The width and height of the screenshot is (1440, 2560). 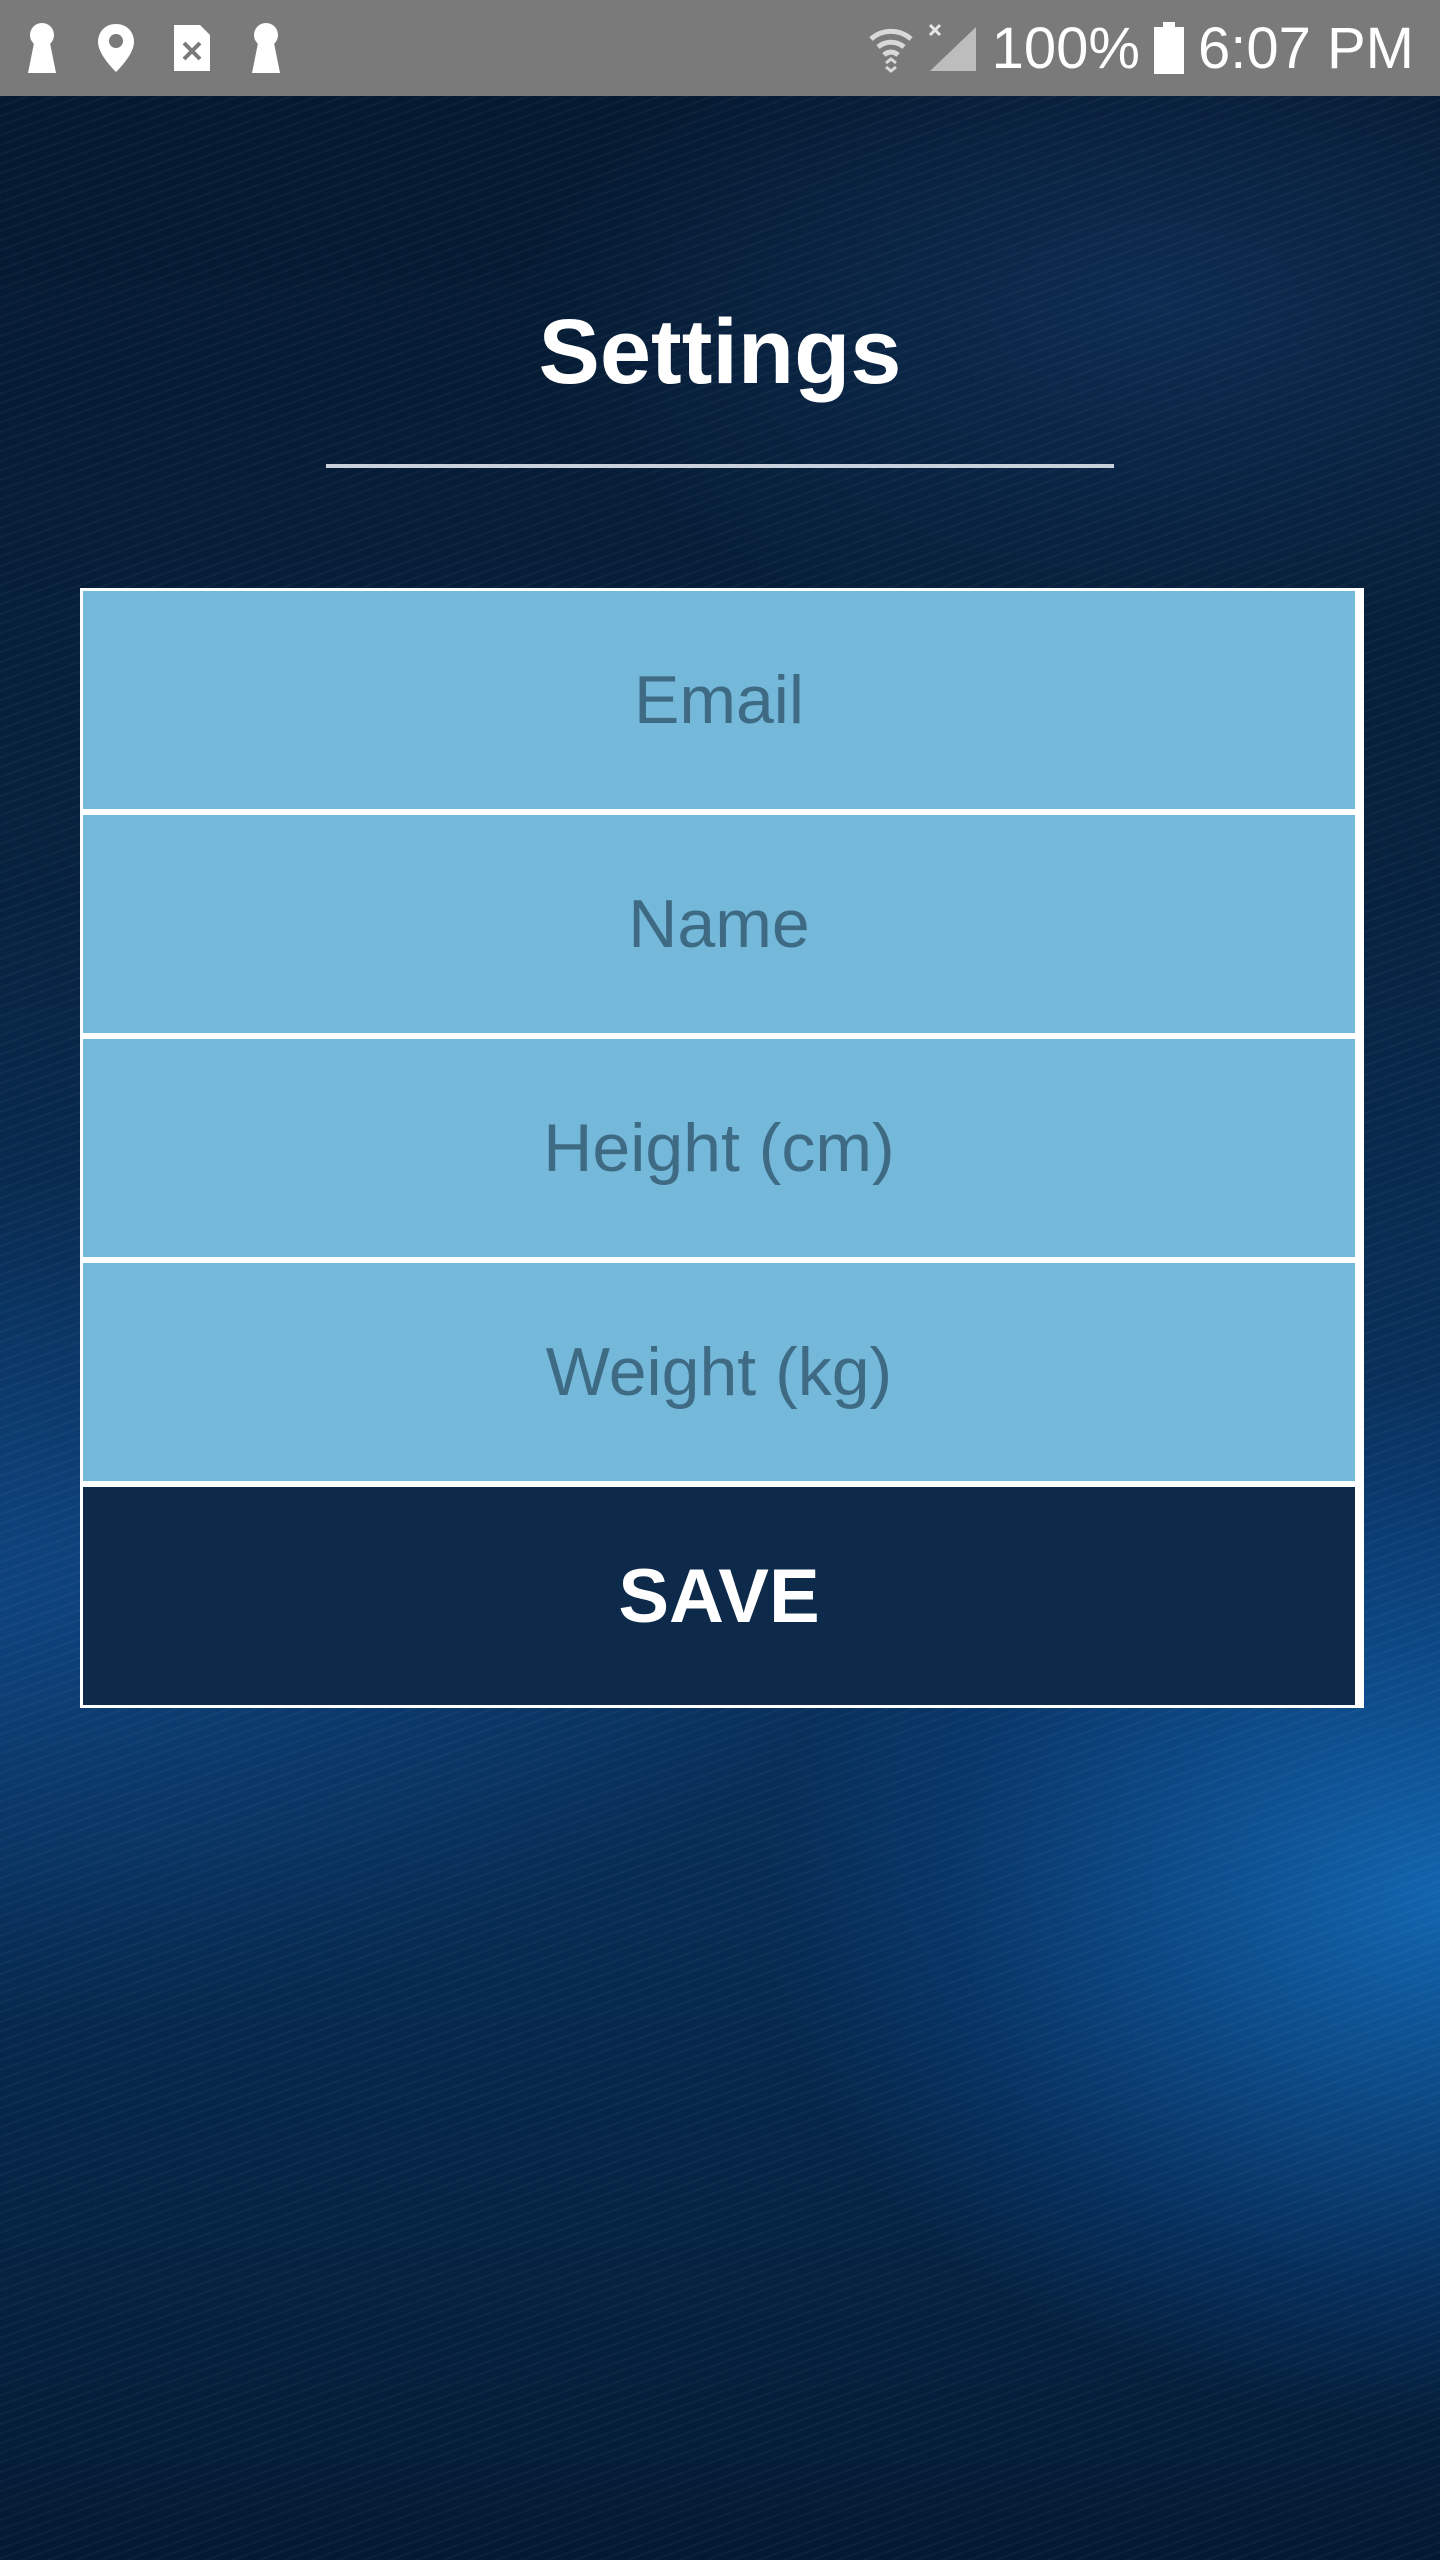 I want to click on save-button: SAVE, so click(x=719, y=1596).